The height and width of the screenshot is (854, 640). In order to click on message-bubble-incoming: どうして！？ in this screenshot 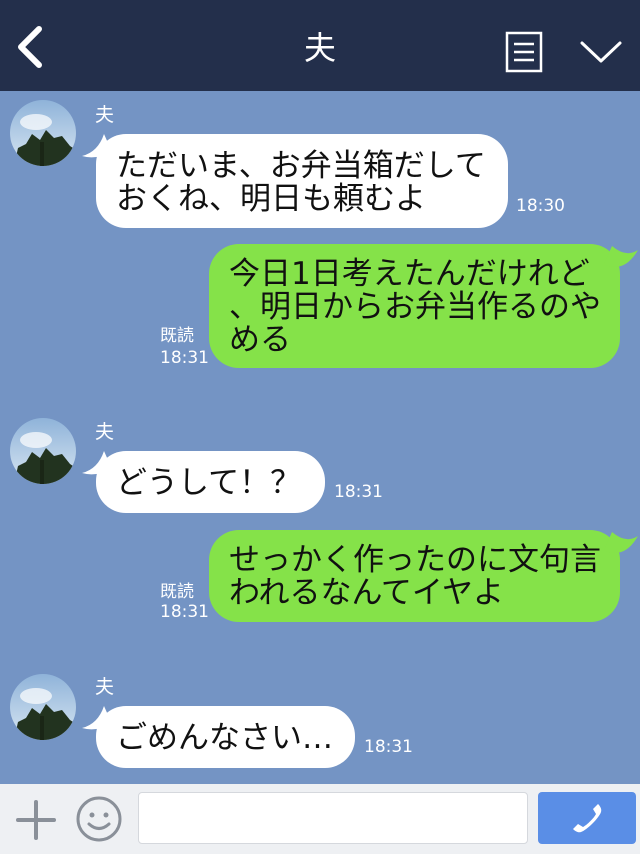, I will do `click(210, 482)`.